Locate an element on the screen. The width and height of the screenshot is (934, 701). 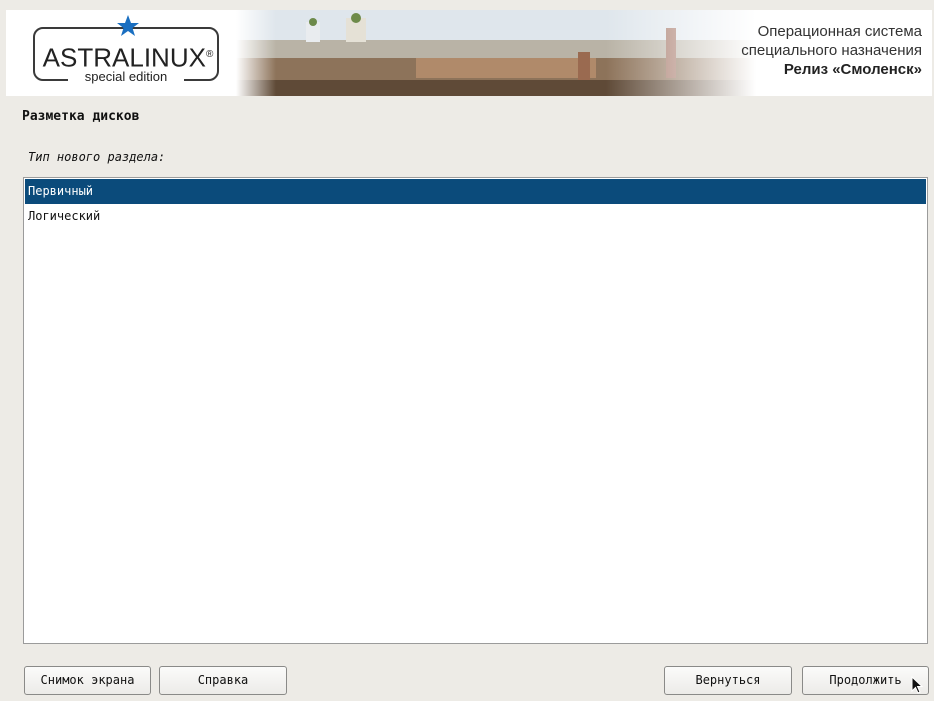
os-line-2: специального назначения is located at coordinates (831, 50).